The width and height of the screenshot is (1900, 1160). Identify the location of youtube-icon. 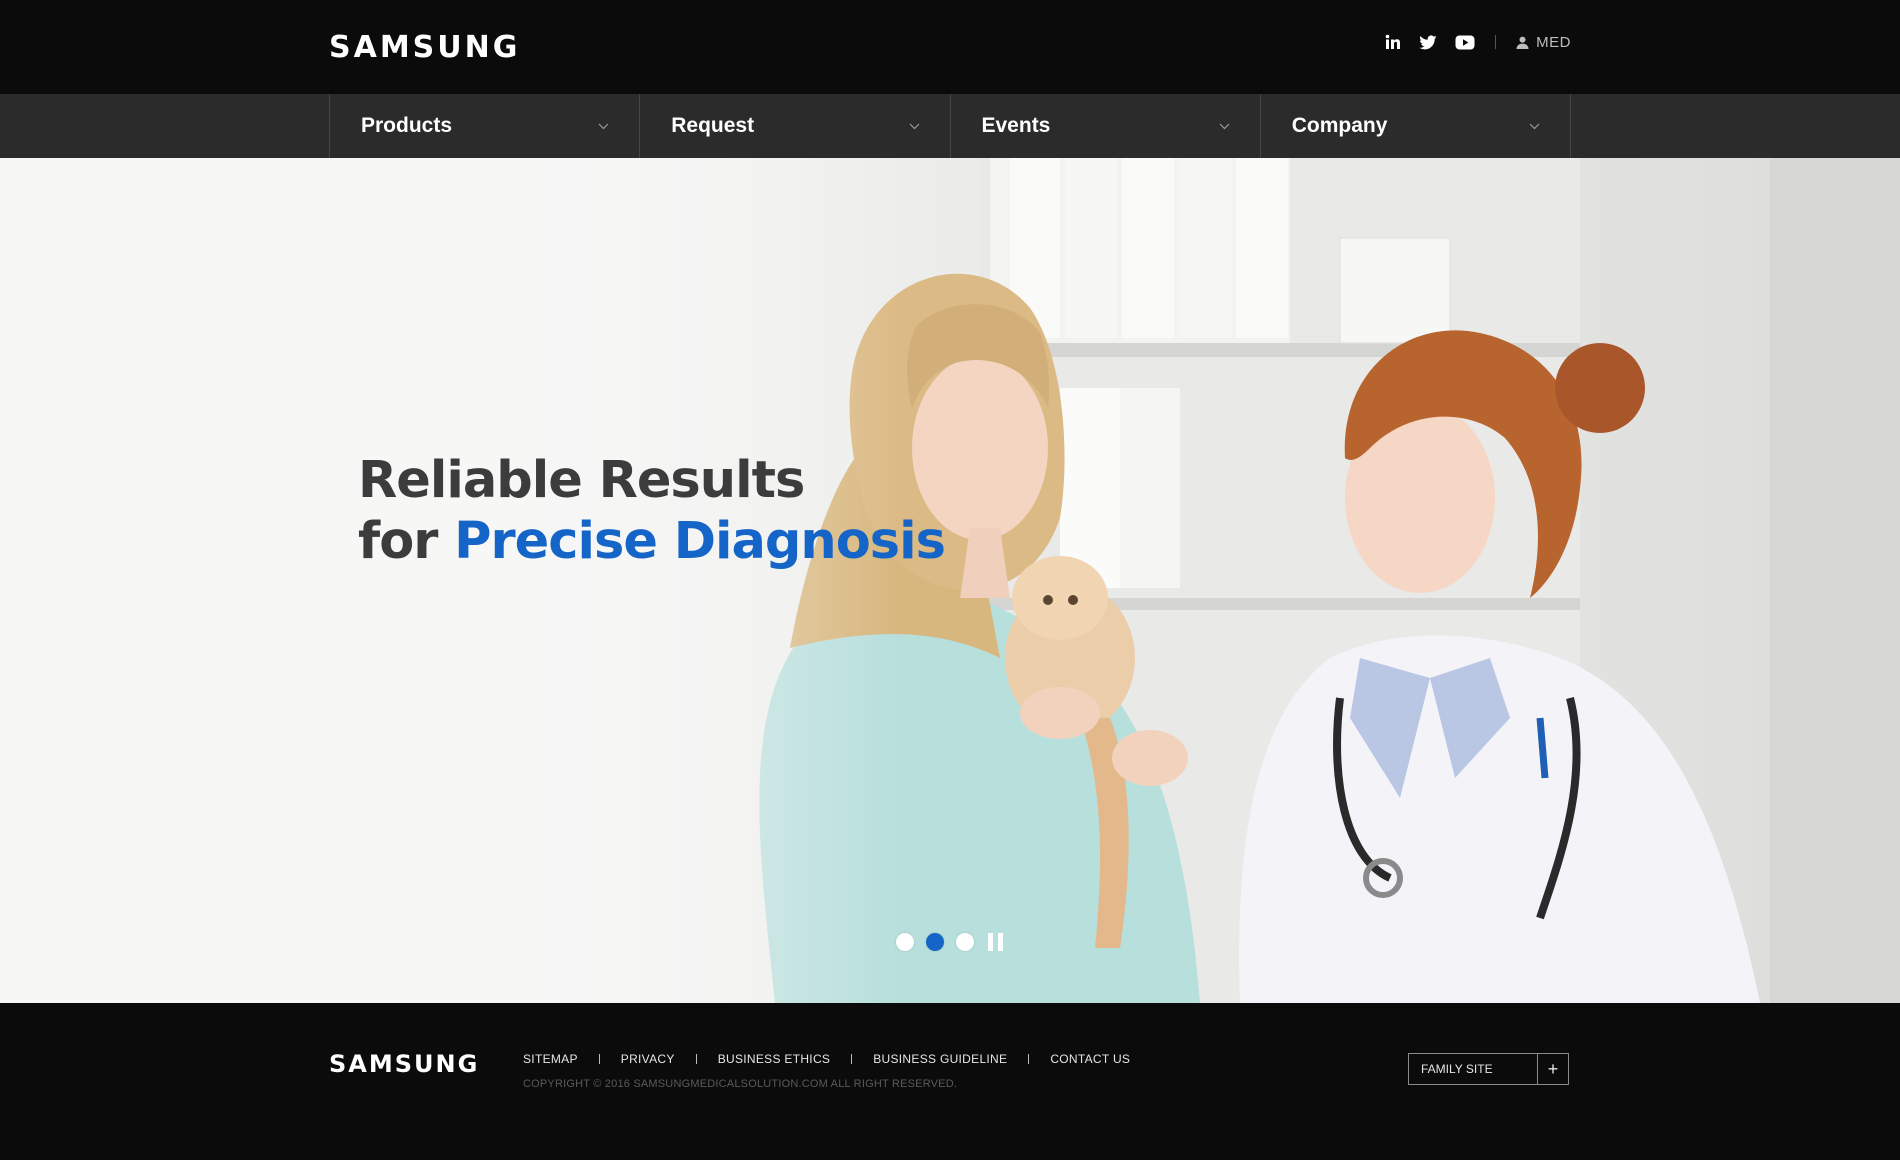
(1465, 42).